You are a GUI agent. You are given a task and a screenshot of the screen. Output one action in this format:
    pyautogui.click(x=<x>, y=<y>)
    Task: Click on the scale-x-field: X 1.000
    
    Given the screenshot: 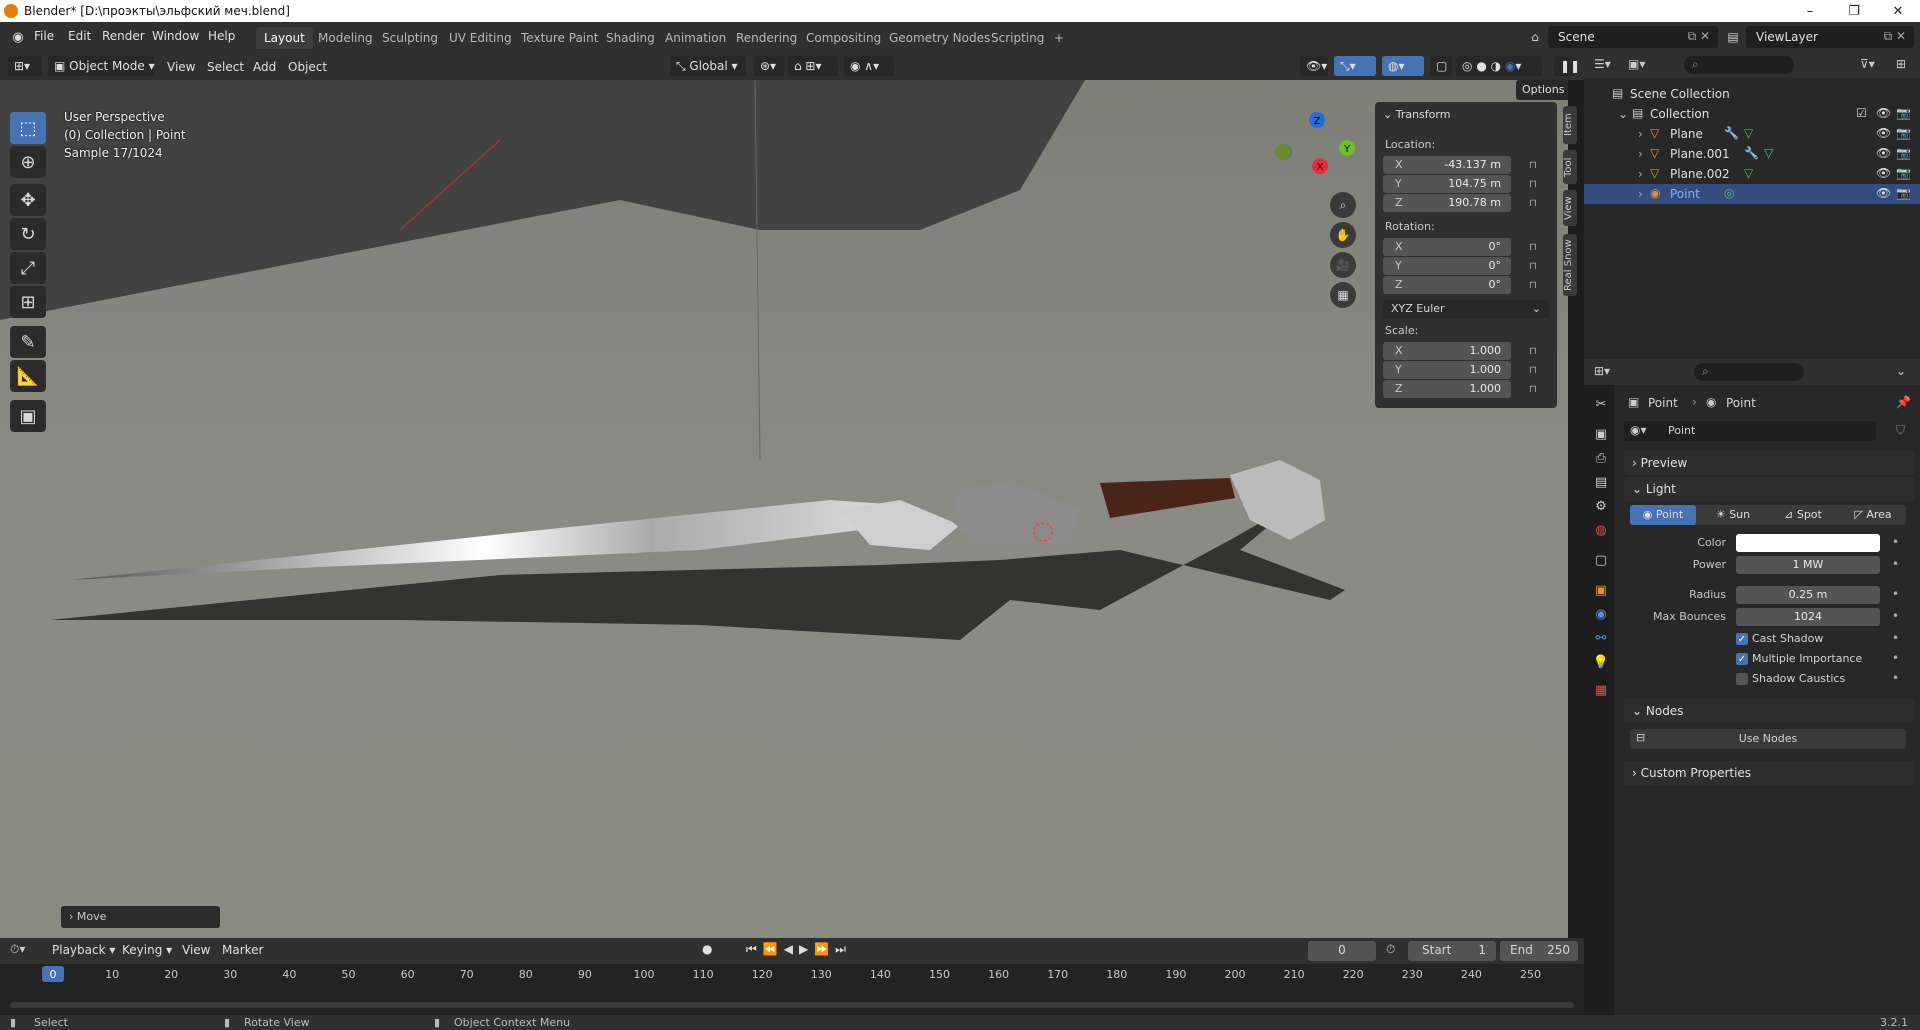 What is the action you would take?
    pyautogui.click(x=1447, y=351)
    